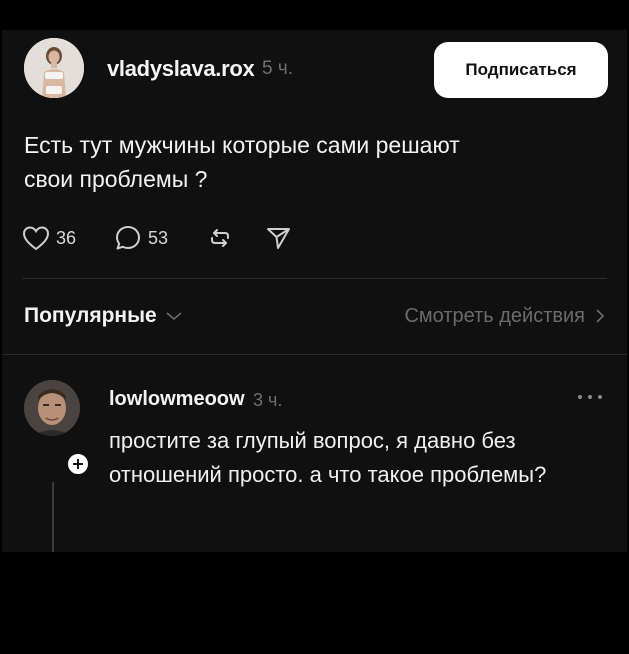 Image resolution: width=629 pixels, height=654 pixels. I want to click on comment-icon, so click(128, 238).